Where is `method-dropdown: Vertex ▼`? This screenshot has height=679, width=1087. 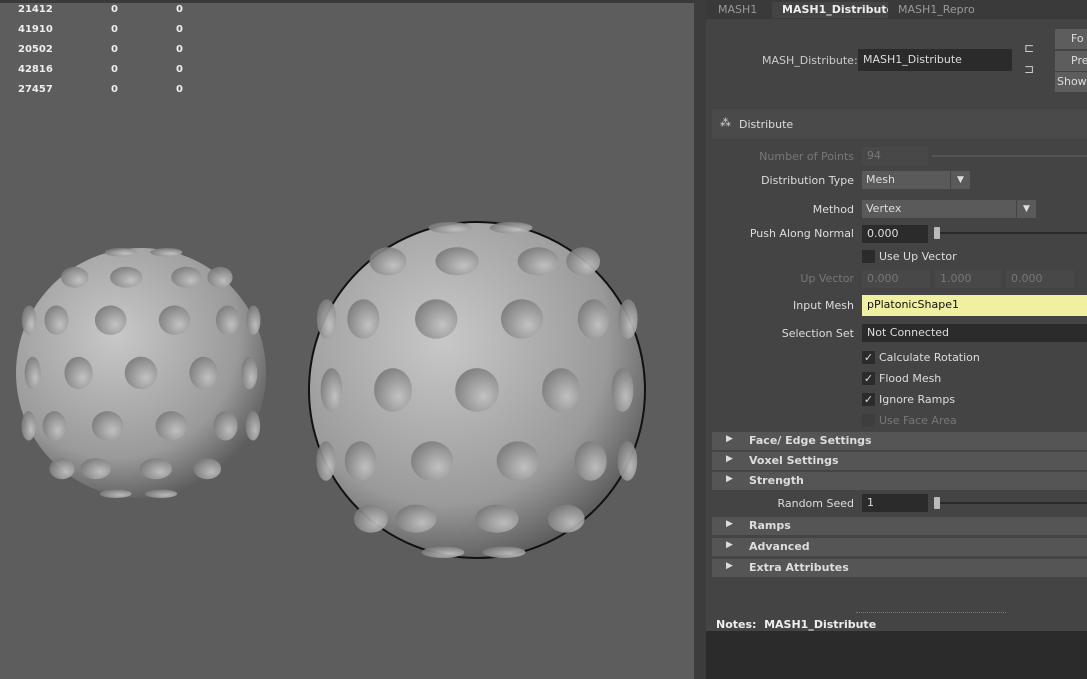
method-dropdown: Vertex ▼ is located at coordinates (949, 209).